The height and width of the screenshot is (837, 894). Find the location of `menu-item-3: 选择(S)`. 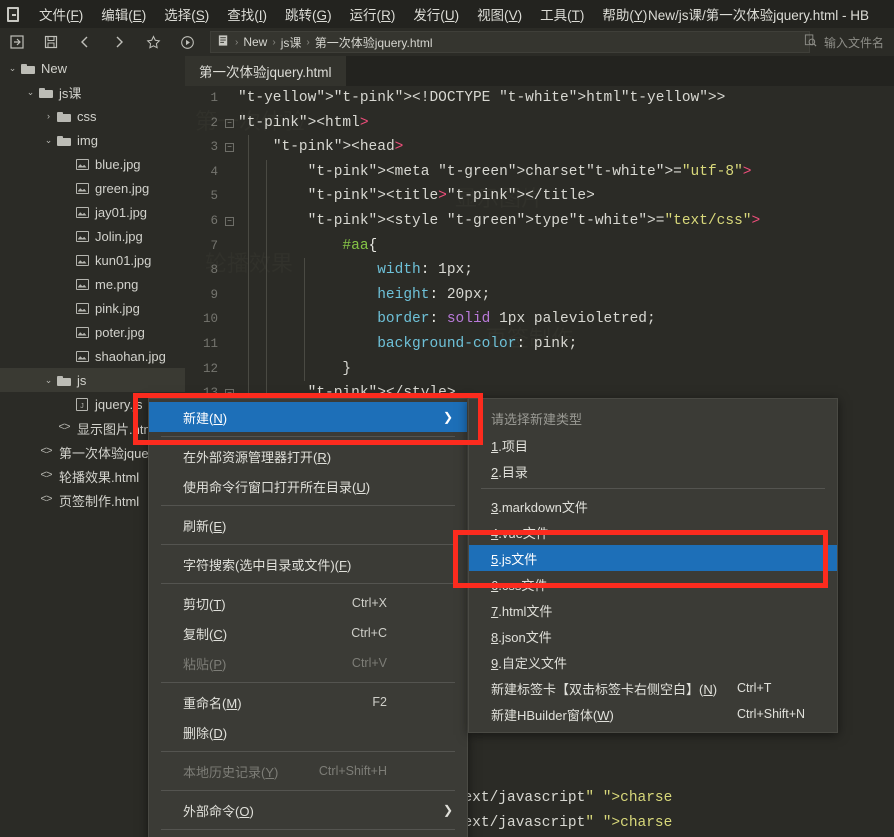

menu-item-3: 选择(S) is located at coordinates (186, 14).